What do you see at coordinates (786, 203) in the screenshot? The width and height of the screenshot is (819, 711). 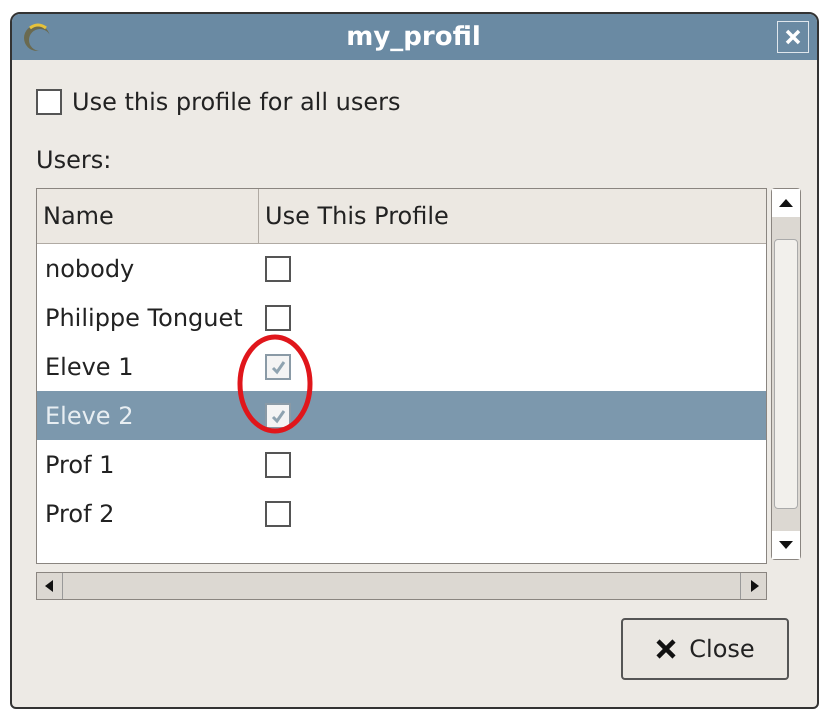 I see `scroll-up-icon` at bounding box center [786, 203].